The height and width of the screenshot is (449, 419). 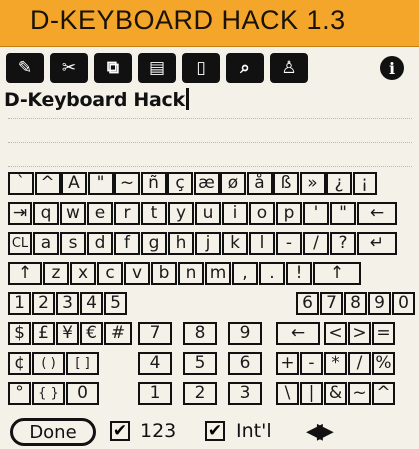 What do you see at coordinates (155, 333) in the screenshot?
I see `key-row6-5: 7` at bounding box center [155, 333].